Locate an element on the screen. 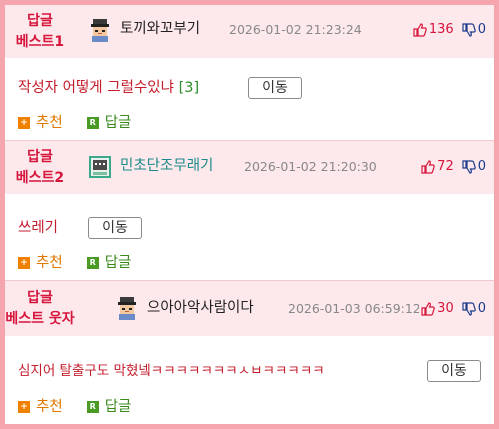 The height and width of the screenshot is (429, 499). reply-title: 작성자 어떻게 그럴수있냐 is located at coordinates (96, 88).